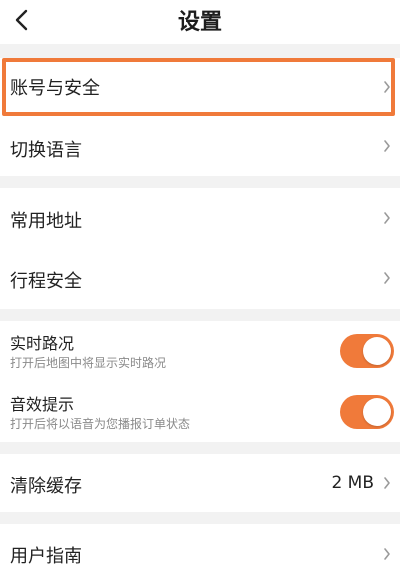 This screenshot has width=400, height=575. Describe the element at coordinates (42, 404) in the screenshot. I see `row-label: 音效提示` at that location.